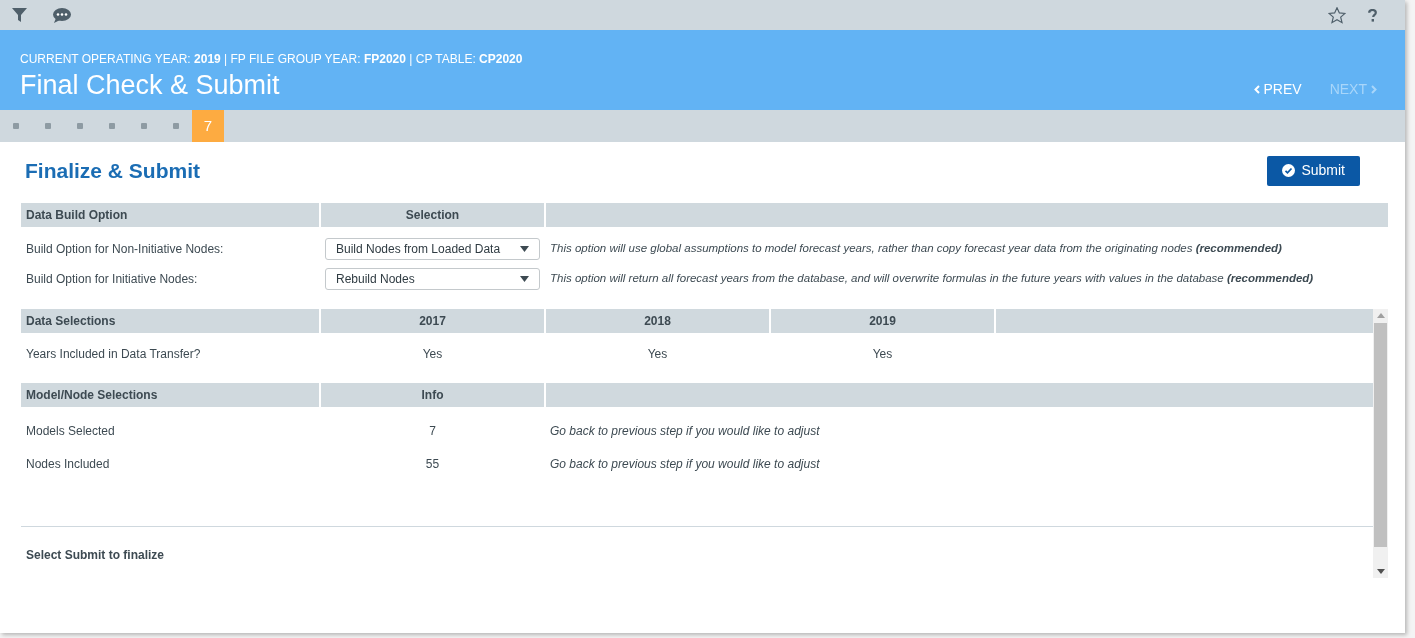 This screenshot has height=638, width=1415. I want to click on row-label: Build Option for Non-Initiative Nodes:, so click(125, 249).